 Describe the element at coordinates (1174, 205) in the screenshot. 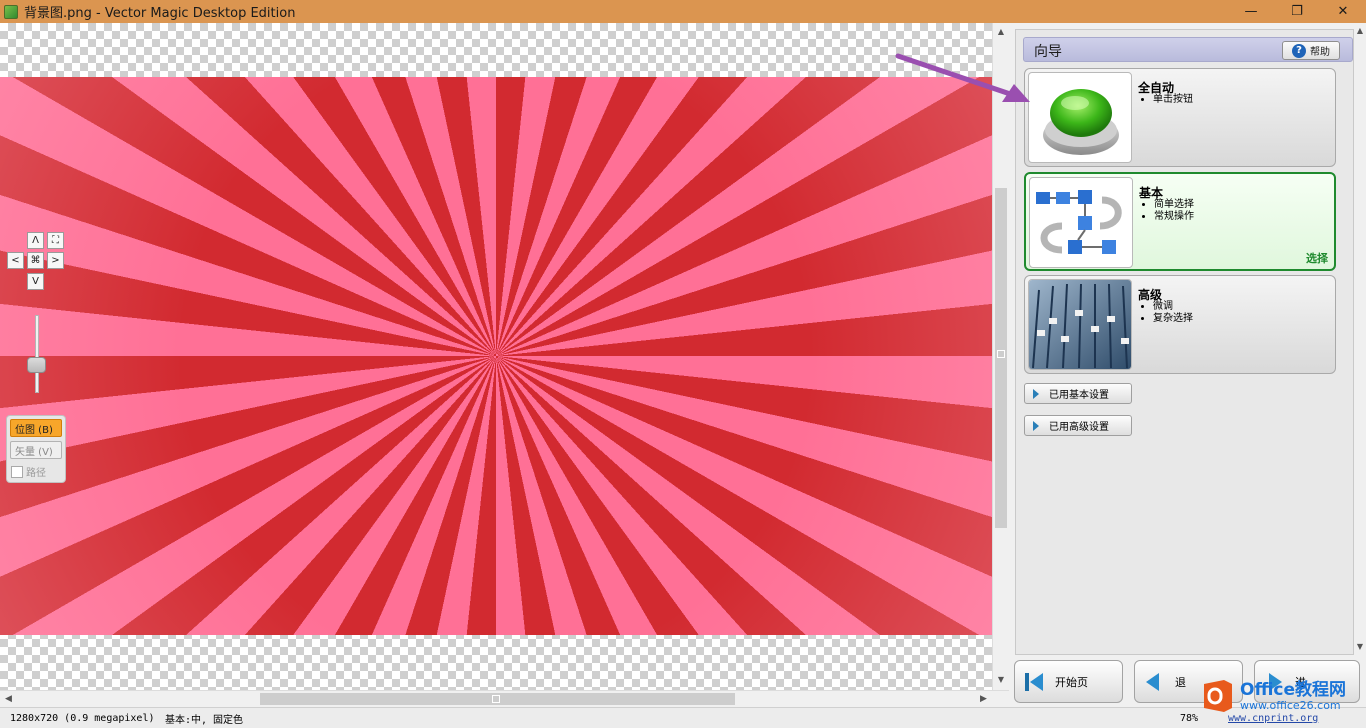

I see `card-bullet: 简单选择` at that location.